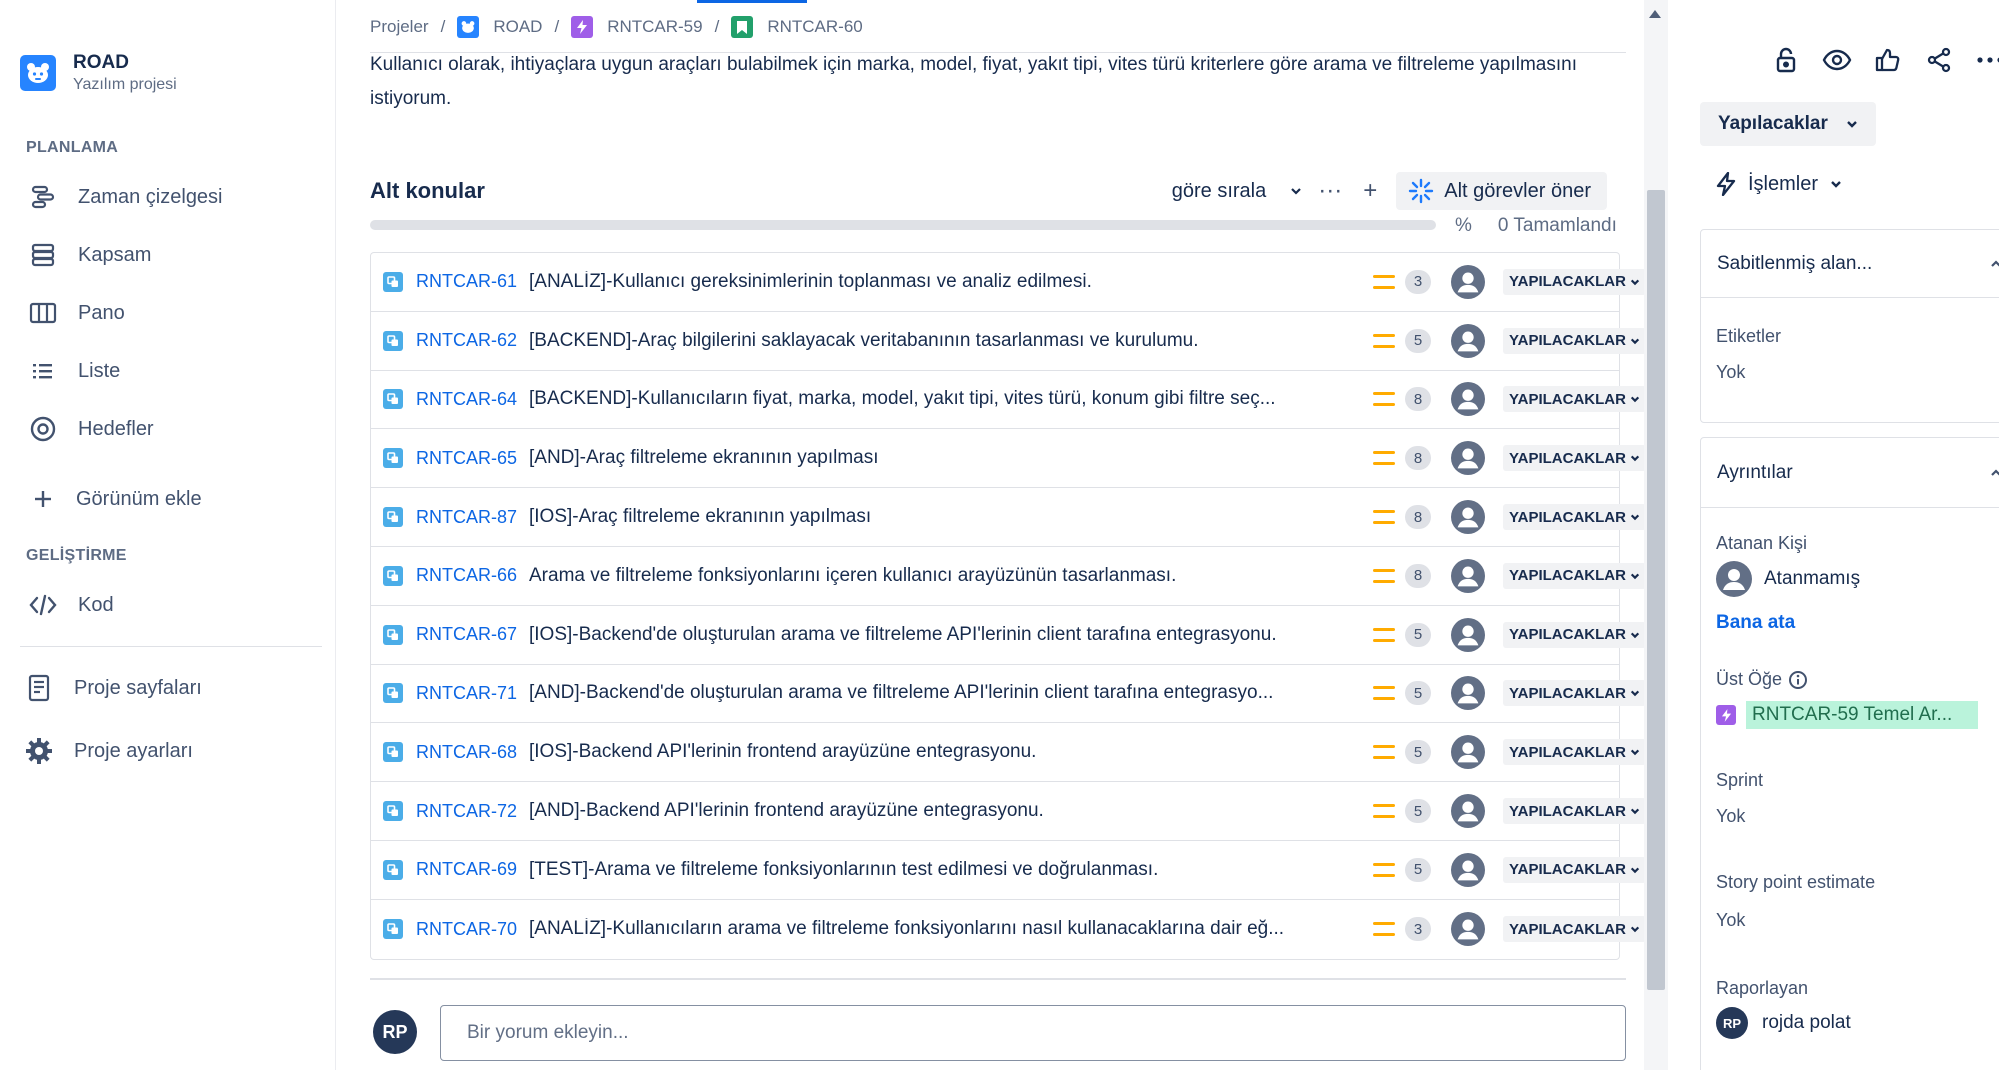  I want to click on subtask-key: RNTCAR-72, so click(466, 811).